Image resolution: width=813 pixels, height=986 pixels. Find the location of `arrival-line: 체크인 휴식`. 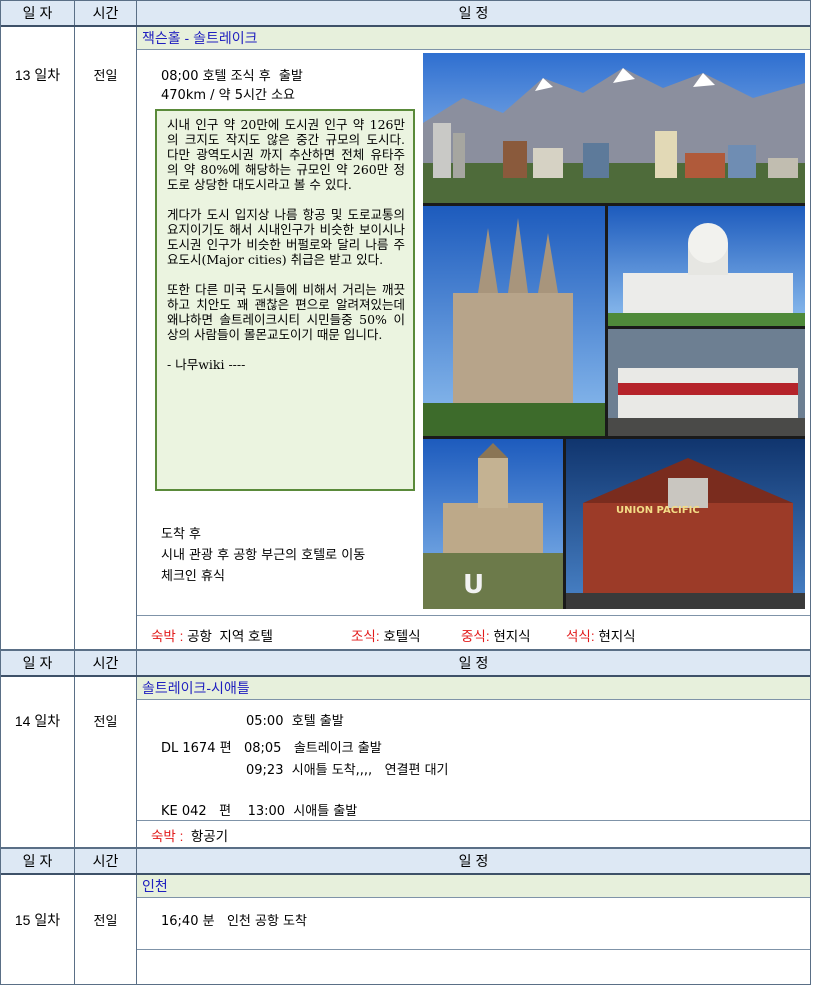

arrival-line: 체크인 휴식 is located at coordinates (193, 576).